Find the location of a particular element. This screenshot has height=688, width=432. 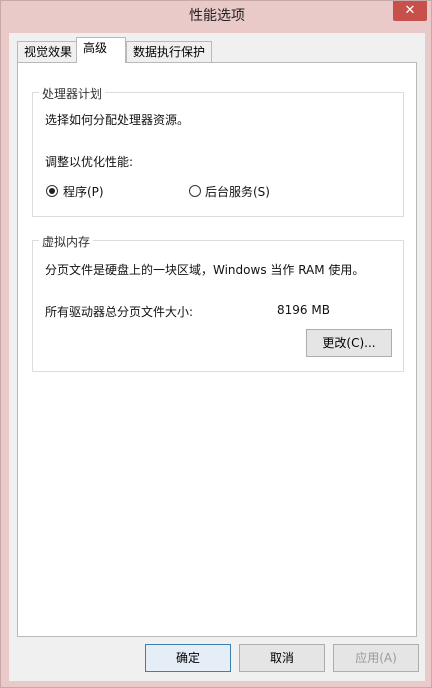

close-button: ✕ is located at coordinates (410, 11).